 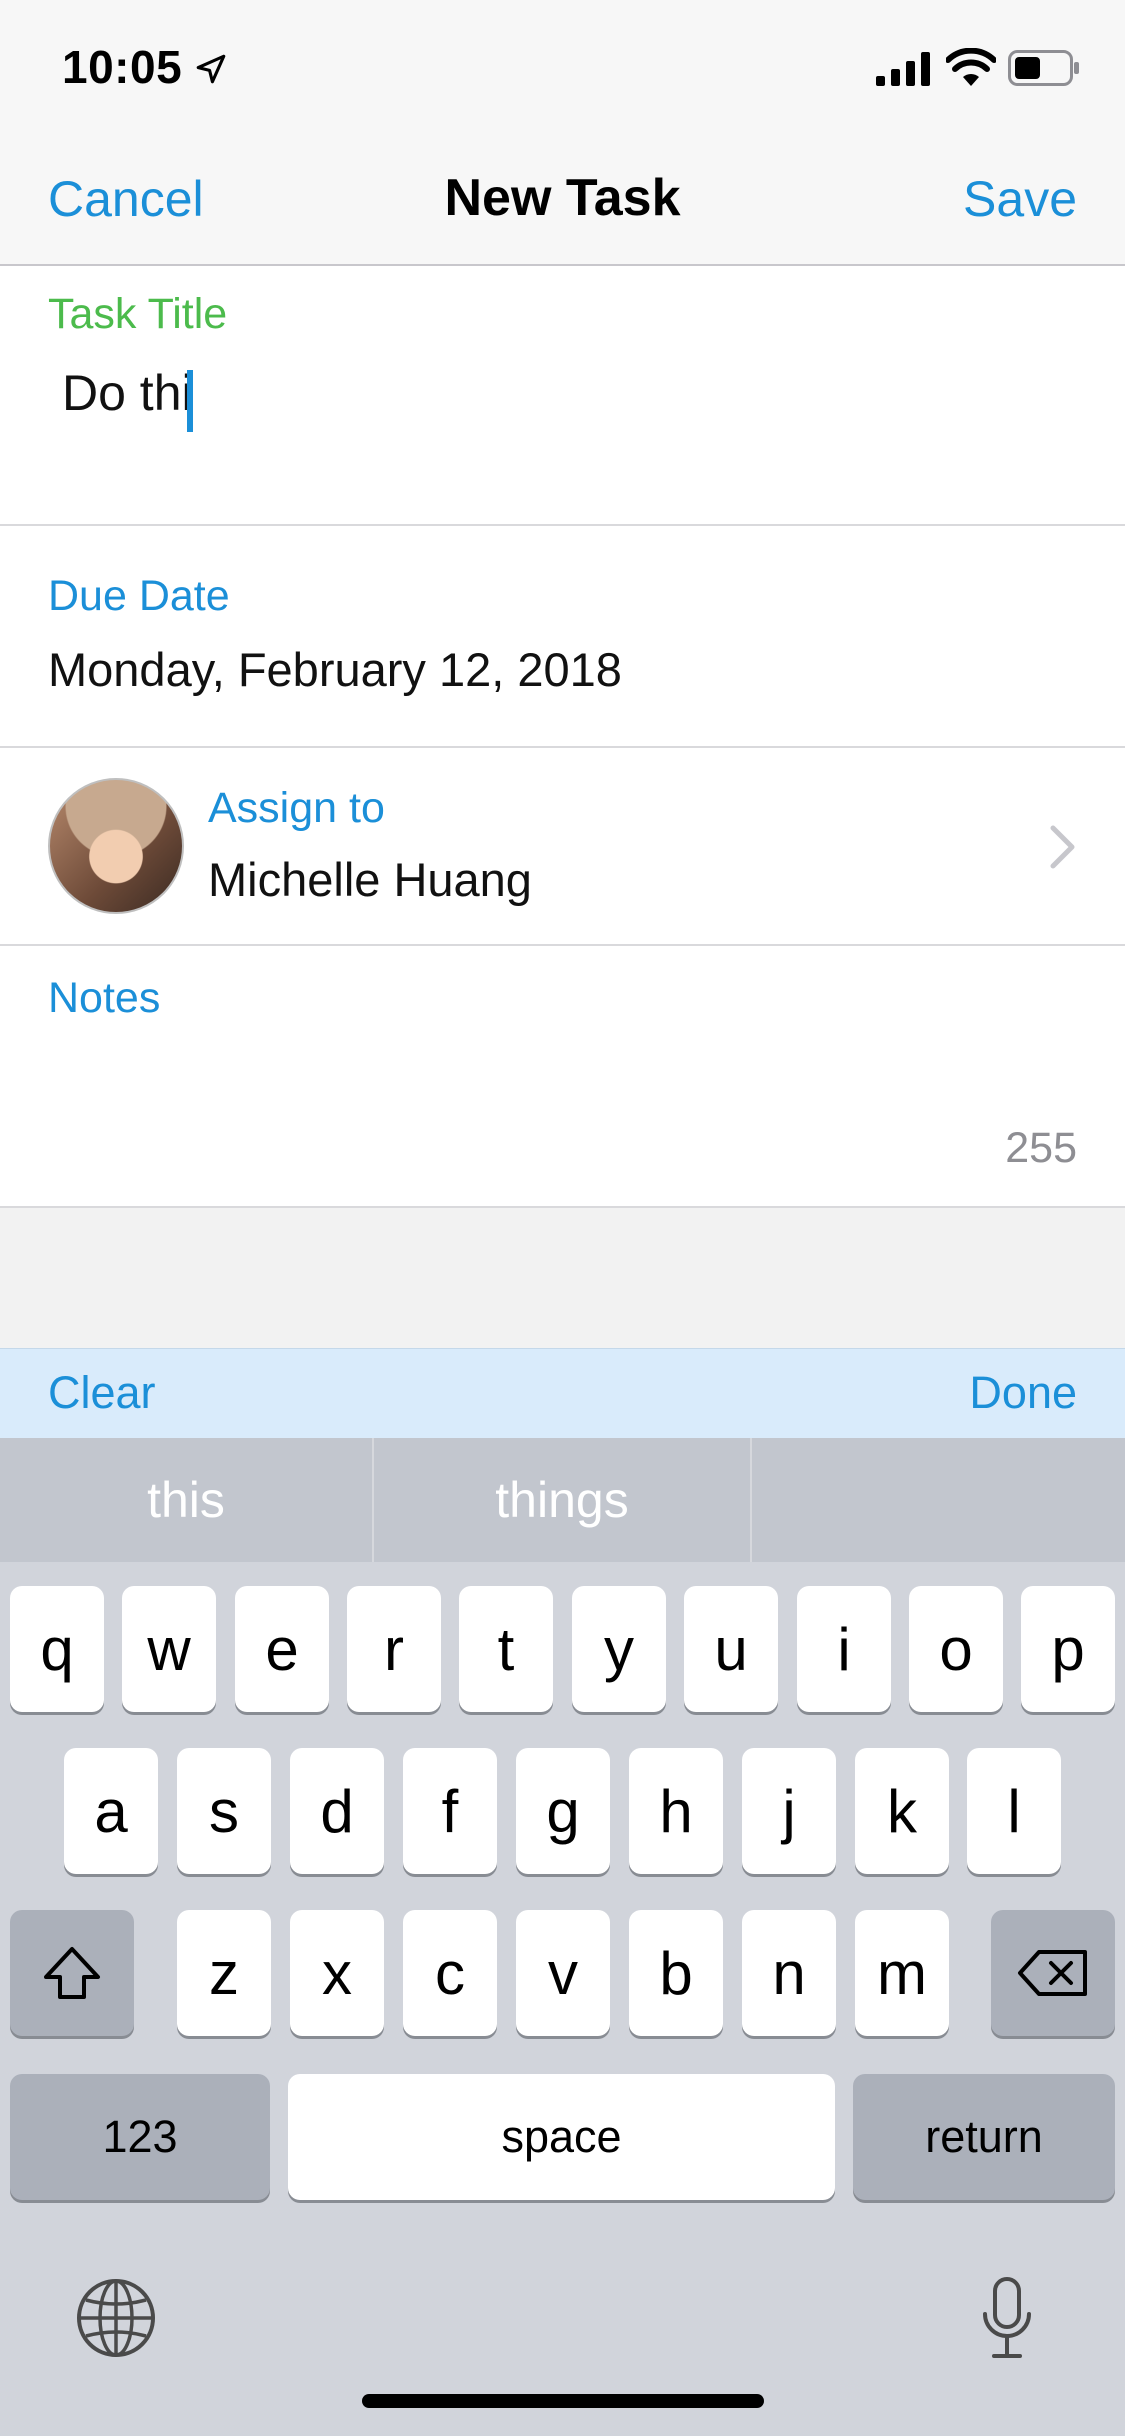 I want to click on key-h: h, so click(x=676, y=1811).